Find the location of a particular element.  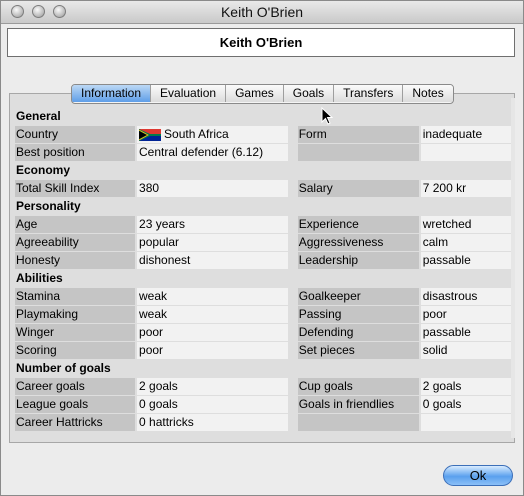

table-row: Total Skill Index 380 Salary 7 200 kr is located at coordinates (263, 188).